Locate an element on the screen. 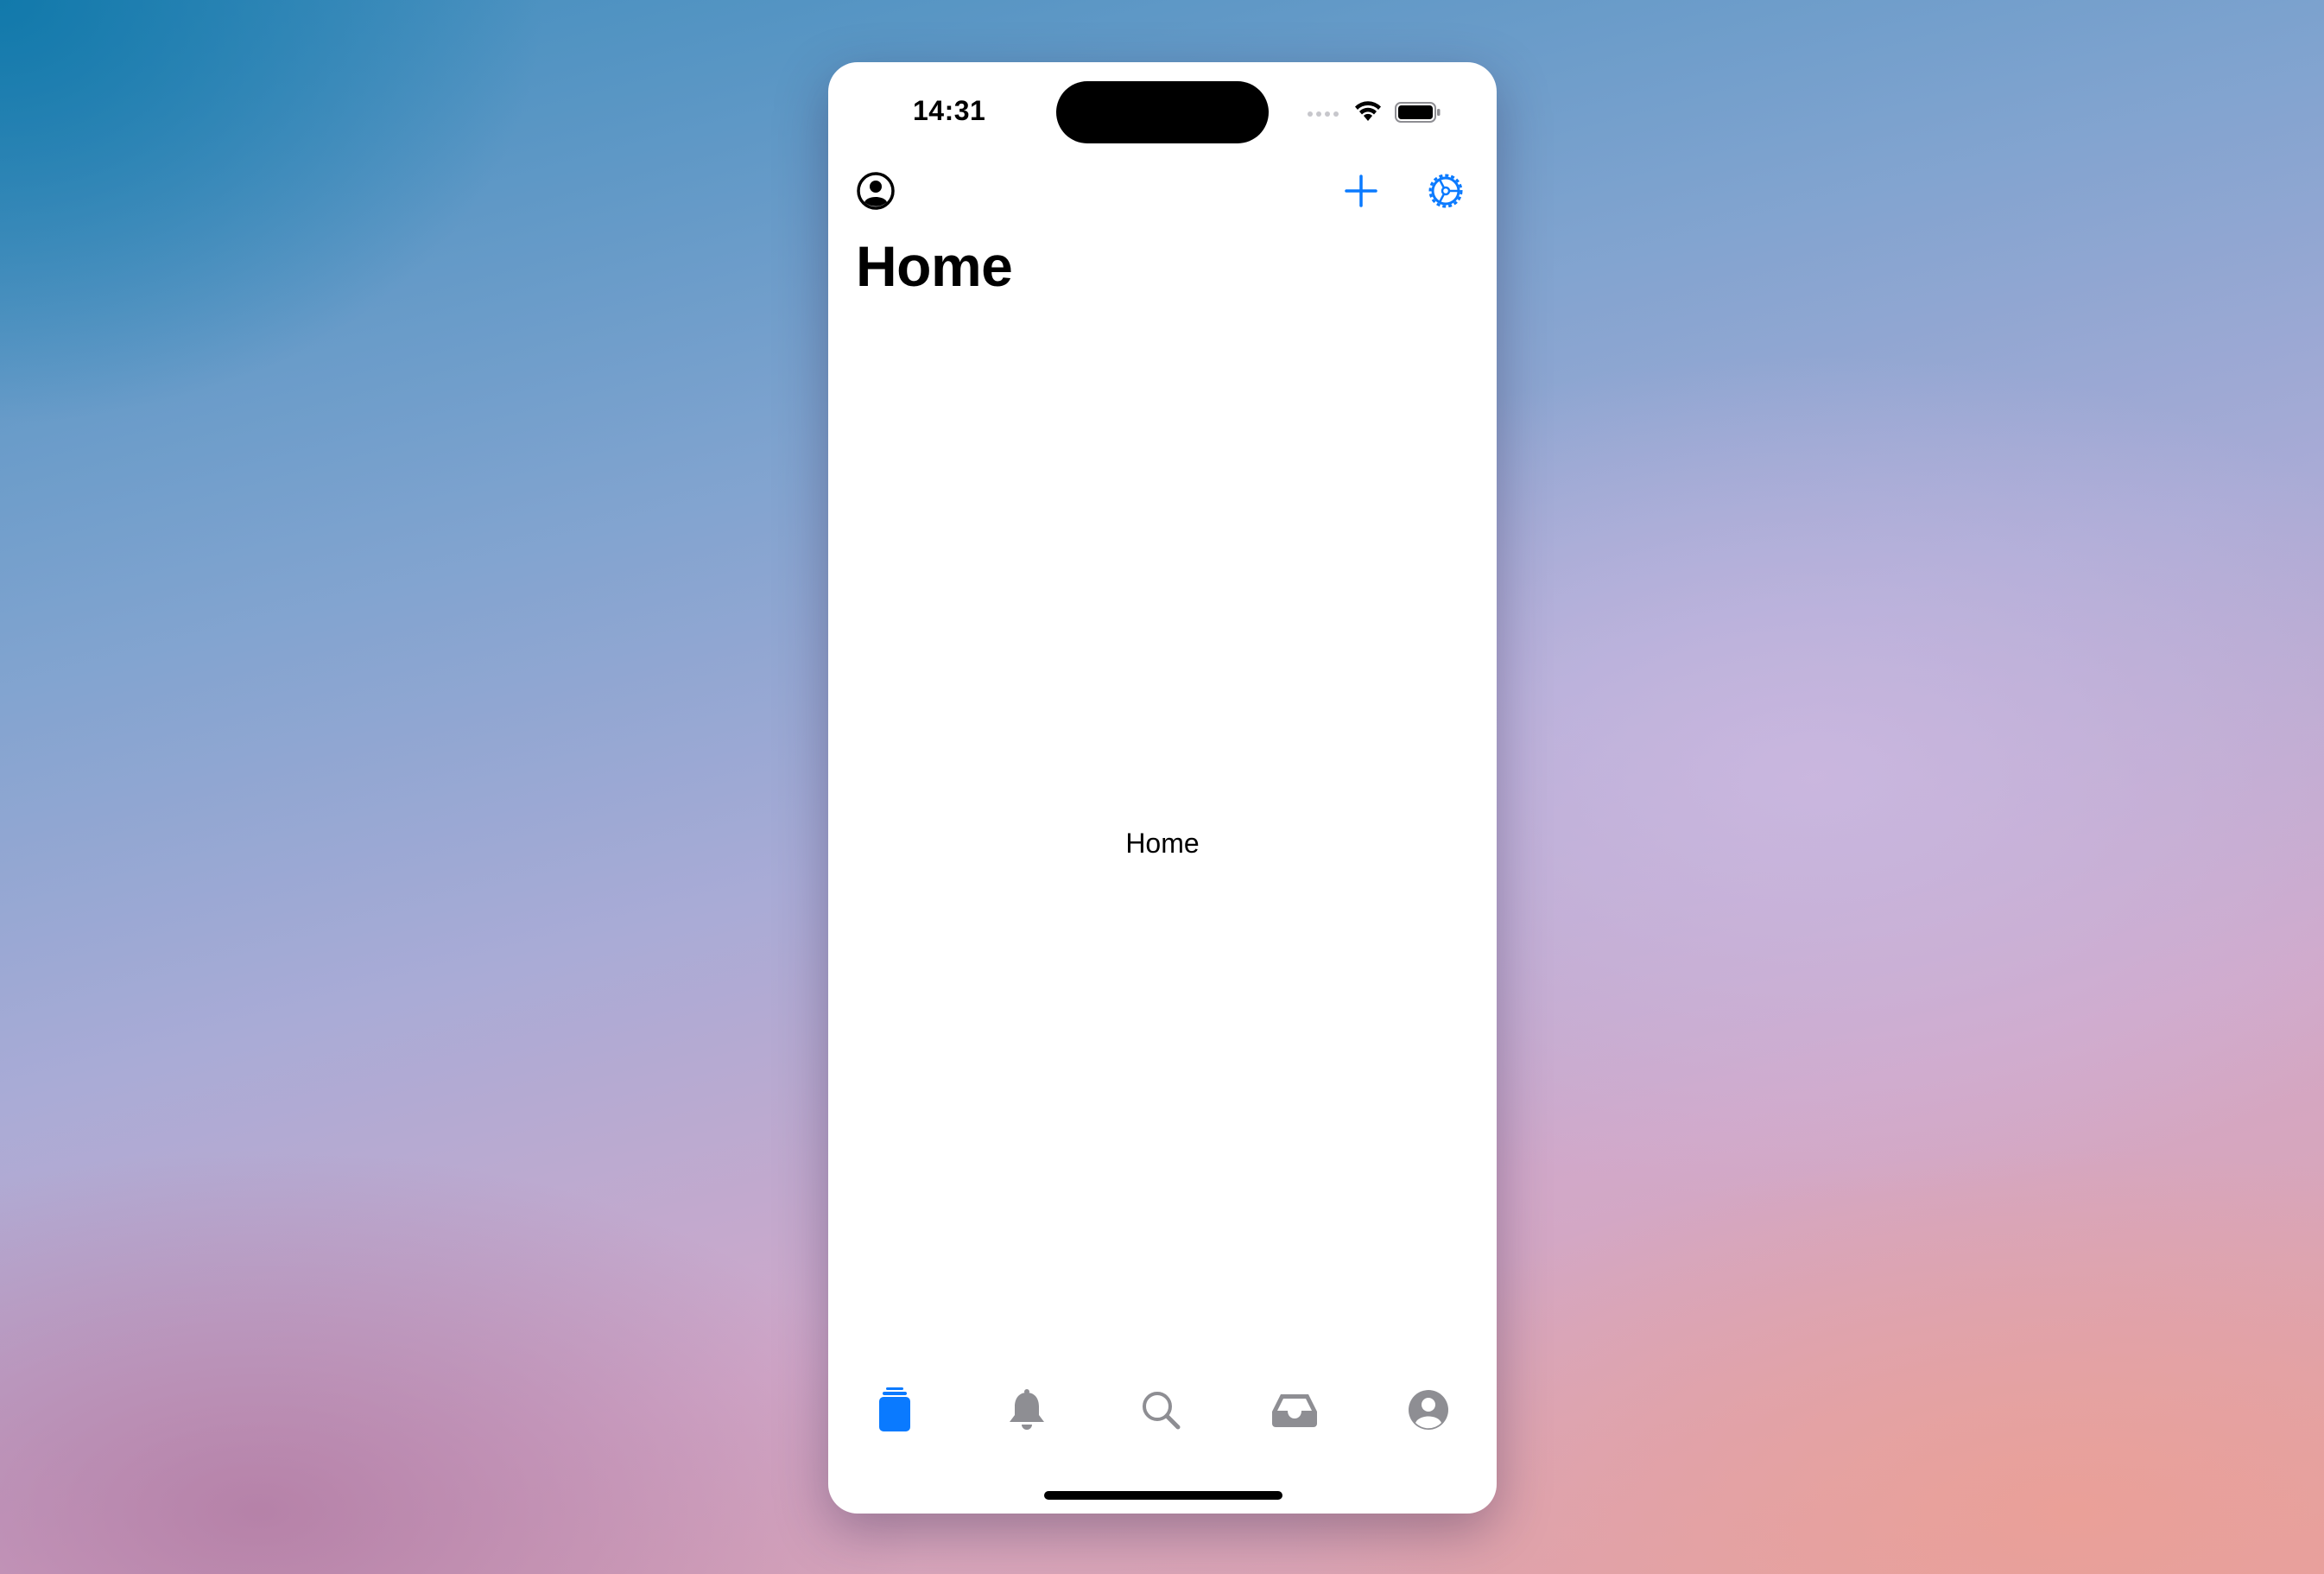 The height and width of the screenshot is (1574, 2324). stack-icon is located at coordinates (894, 1409).